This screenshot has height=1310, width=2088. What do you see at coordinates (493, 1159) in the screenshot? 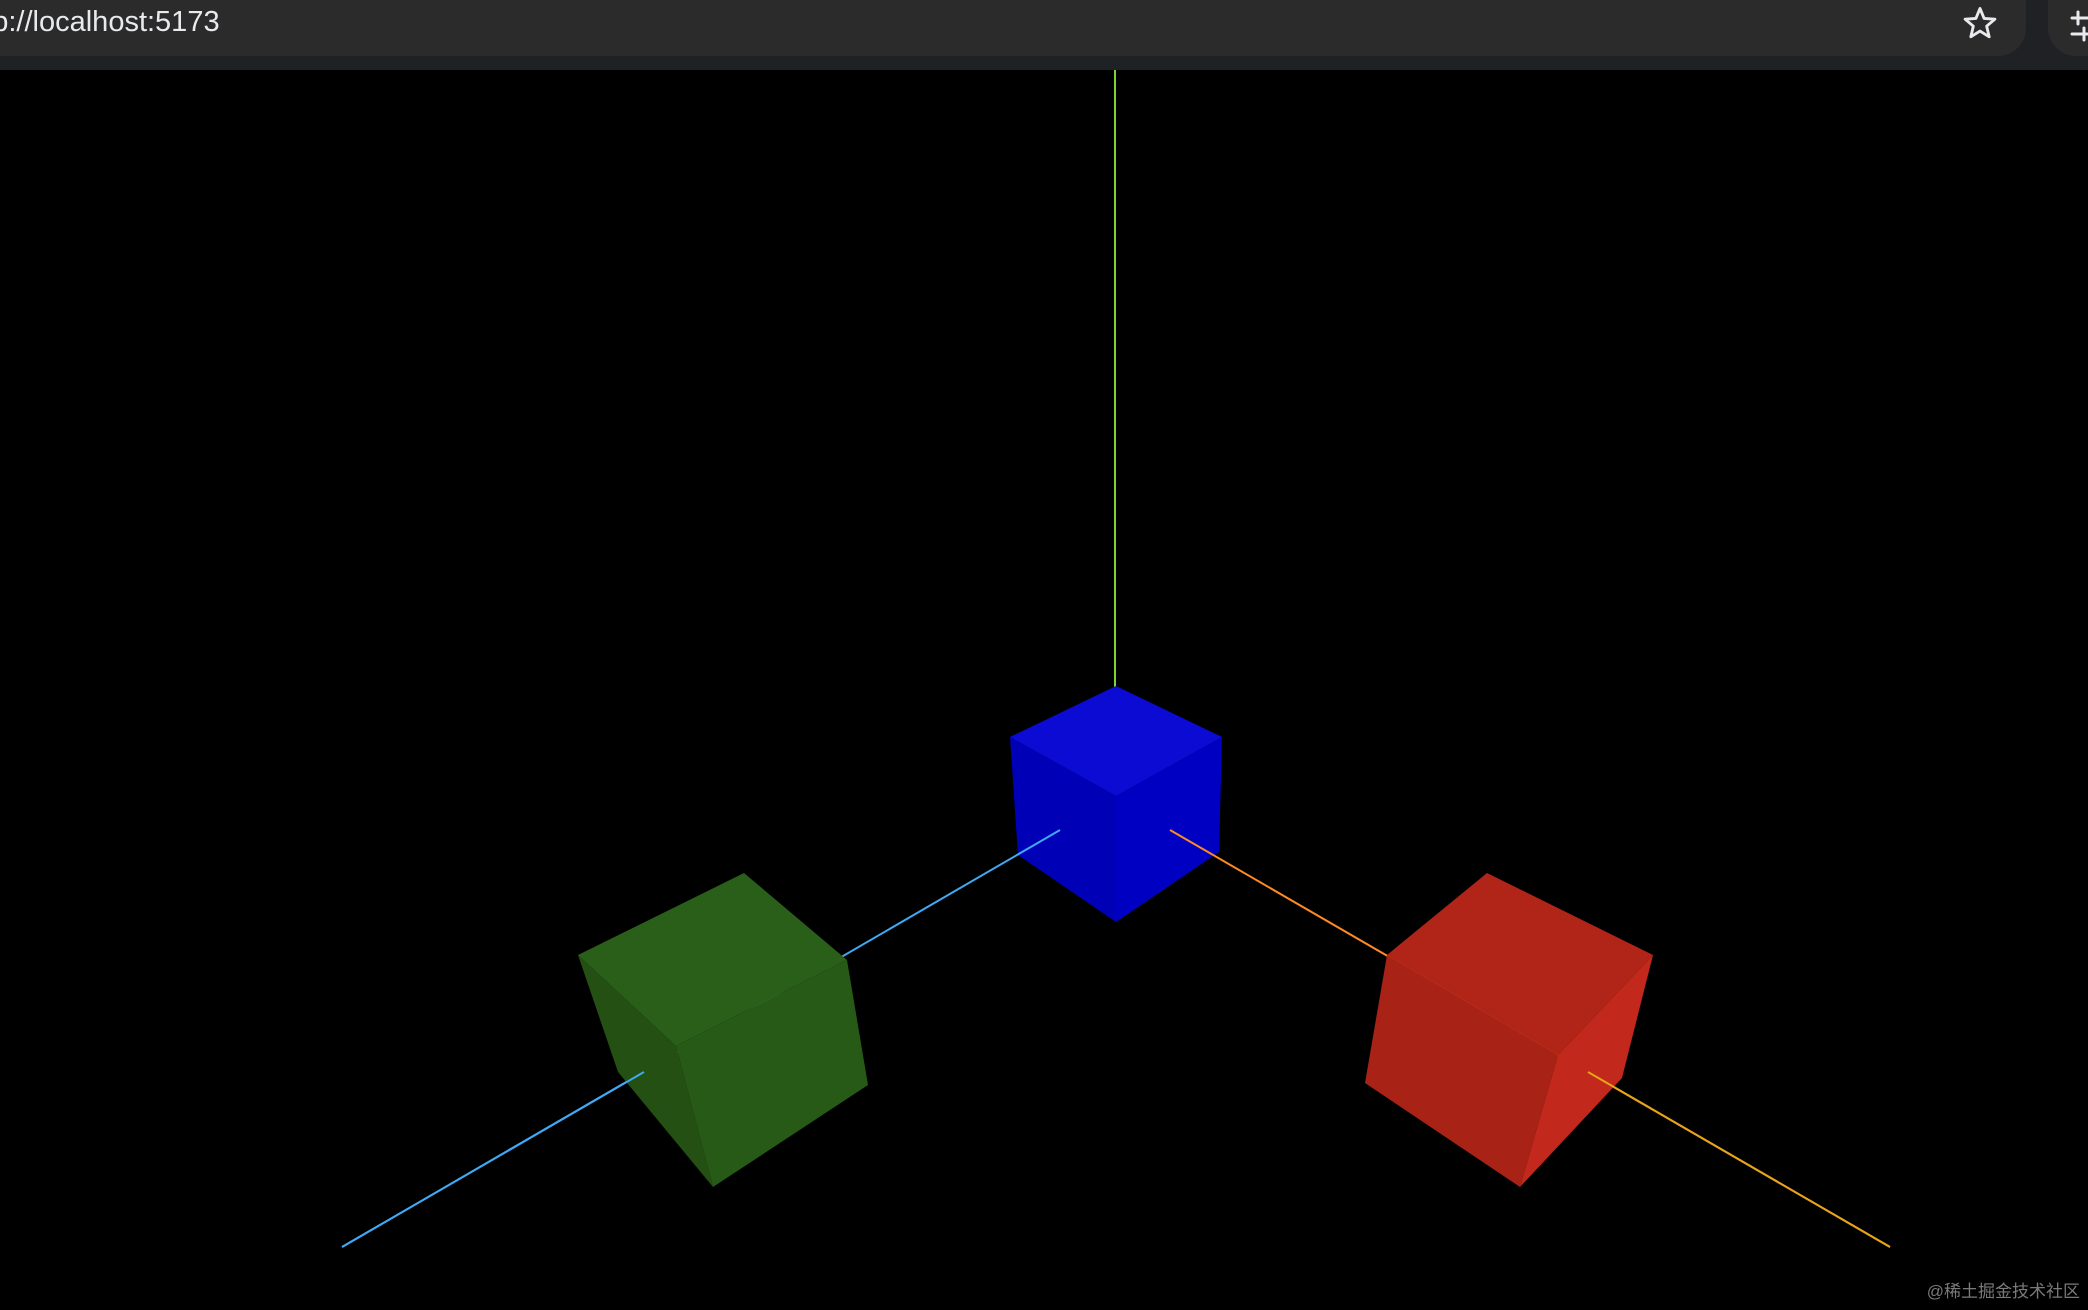
I see `z-axis-front-segment` at bounding box center [493, 1159].